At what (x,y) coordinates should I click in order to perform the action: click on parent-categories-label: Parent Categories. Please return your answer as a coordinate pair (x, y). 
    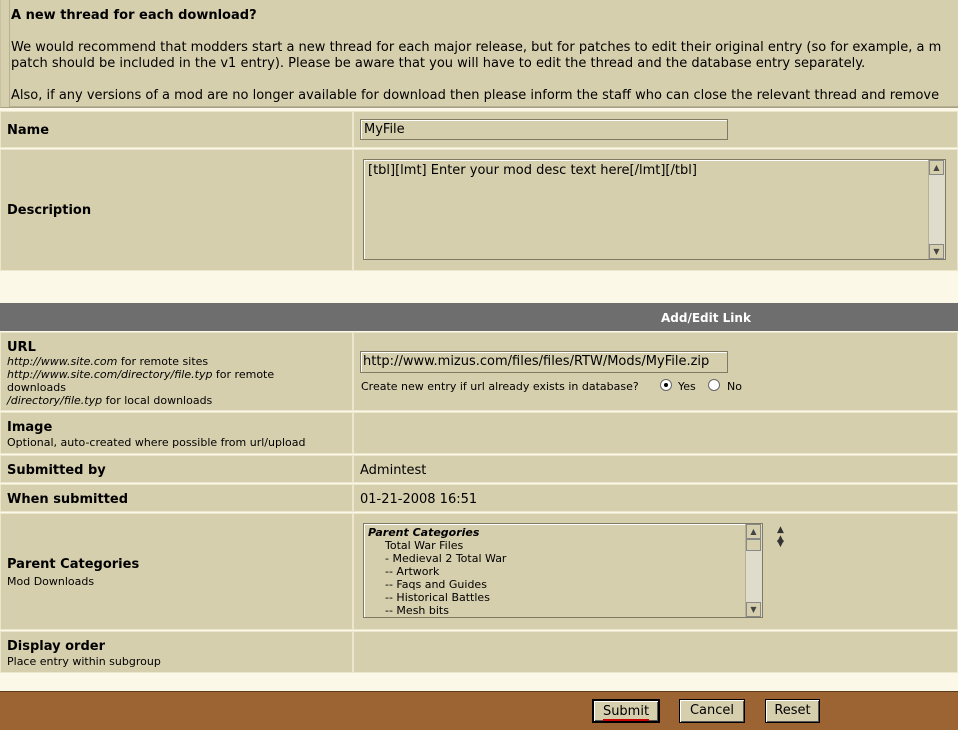
    Looking at the image, I should click on (73, 564).